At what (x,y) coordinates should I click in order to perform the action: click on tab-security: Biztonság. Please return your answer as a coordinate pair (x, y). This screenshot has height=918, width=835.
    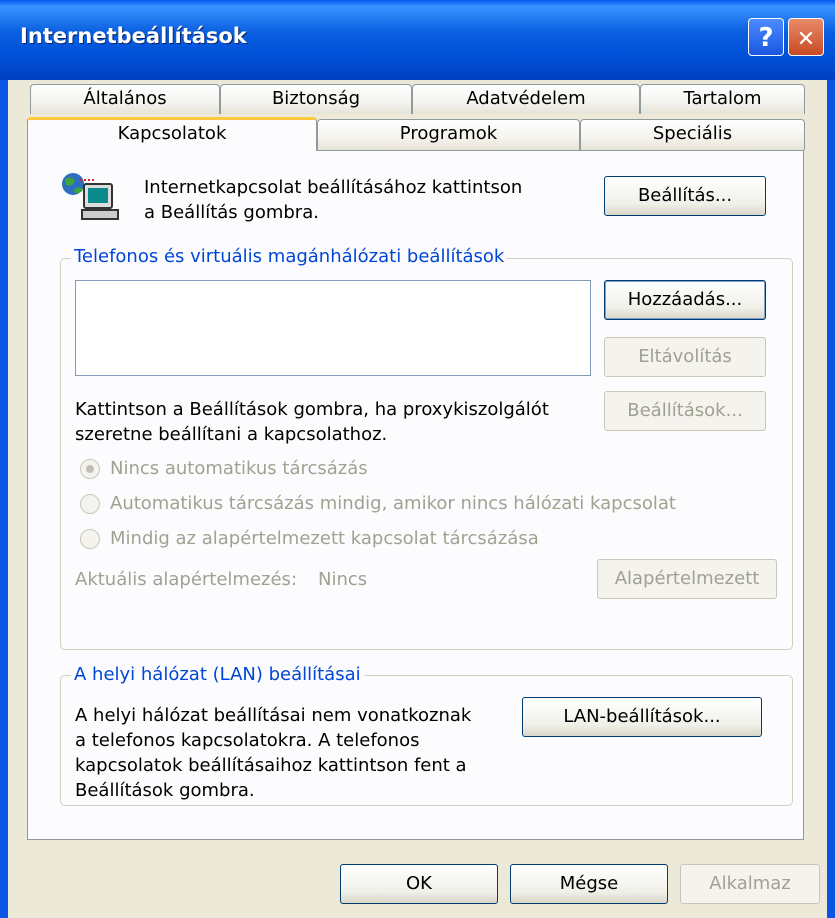
    Looking at the image, I should click on (316, 99).